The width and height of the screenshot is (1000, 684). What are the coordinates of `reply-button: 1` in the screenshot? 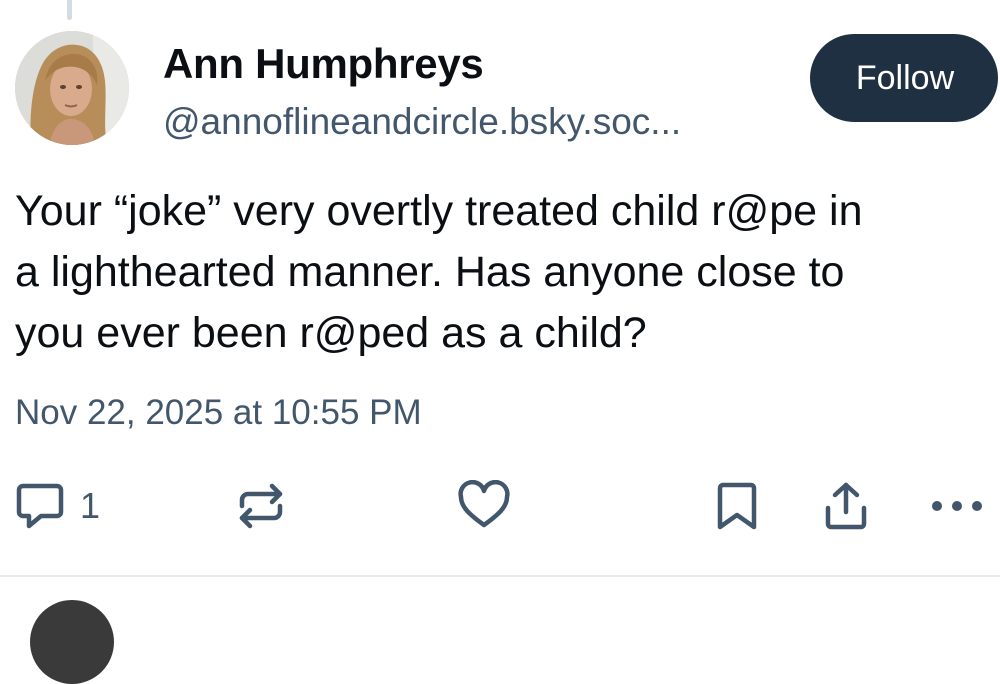 It's located at (57, 506).